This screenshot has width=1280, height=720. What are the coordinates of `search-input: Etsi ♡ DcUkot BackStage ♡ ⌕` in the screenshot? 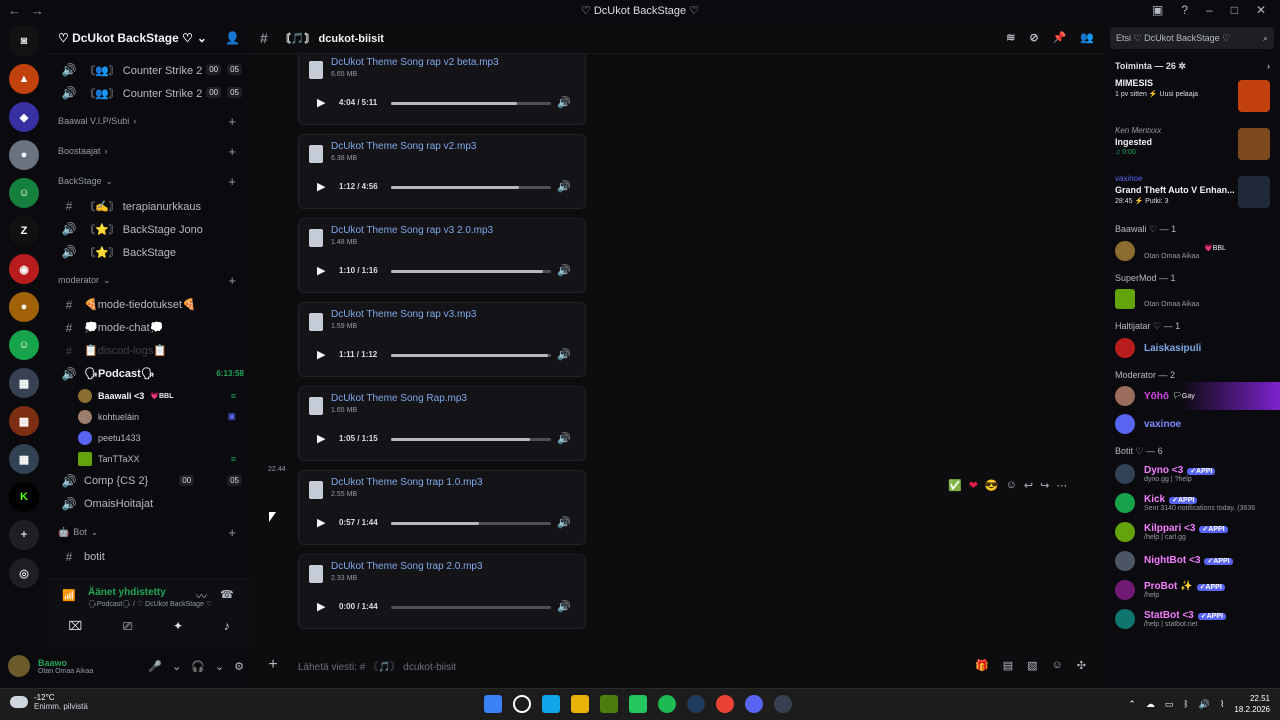 It's located at (1192, 38).